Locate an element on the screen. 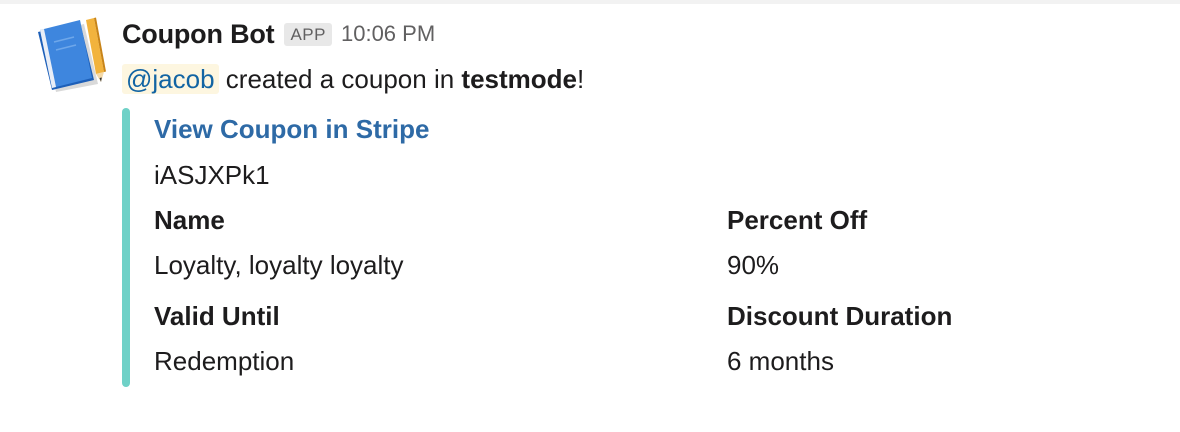 The height and width of the screenshot is (432, 1180). app-badge: APP is located at coordinates (308, 34).